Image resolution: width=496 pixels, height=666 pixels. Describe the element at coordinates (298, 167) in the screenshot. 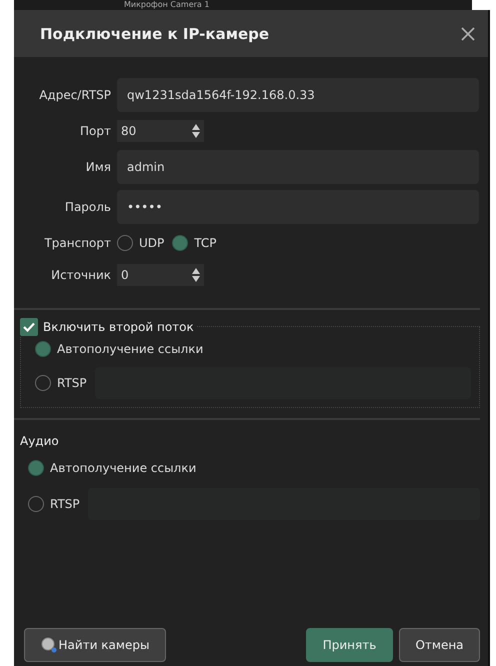

I see `text-field: admin` at that location.